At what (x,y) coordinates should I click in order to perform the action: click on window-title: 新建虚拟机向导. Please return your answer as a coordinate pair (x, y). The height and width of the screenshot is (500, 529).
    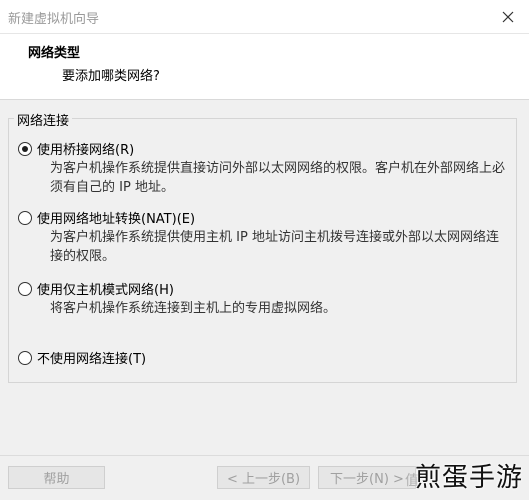
    Looking at the image, I should click on (54, 19).